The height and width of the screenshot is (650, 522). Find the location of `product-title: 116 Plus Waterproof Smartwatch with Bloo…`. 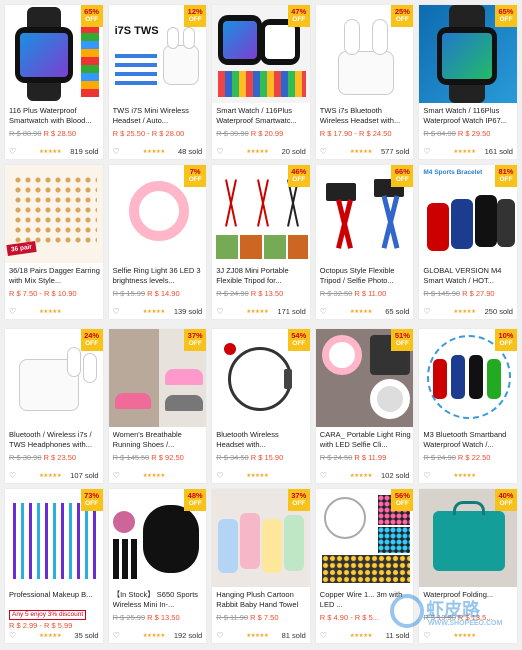

product-title: 116 Plus Waterproof Smartwatch with Bloo… is located at coordinates (55, 115).